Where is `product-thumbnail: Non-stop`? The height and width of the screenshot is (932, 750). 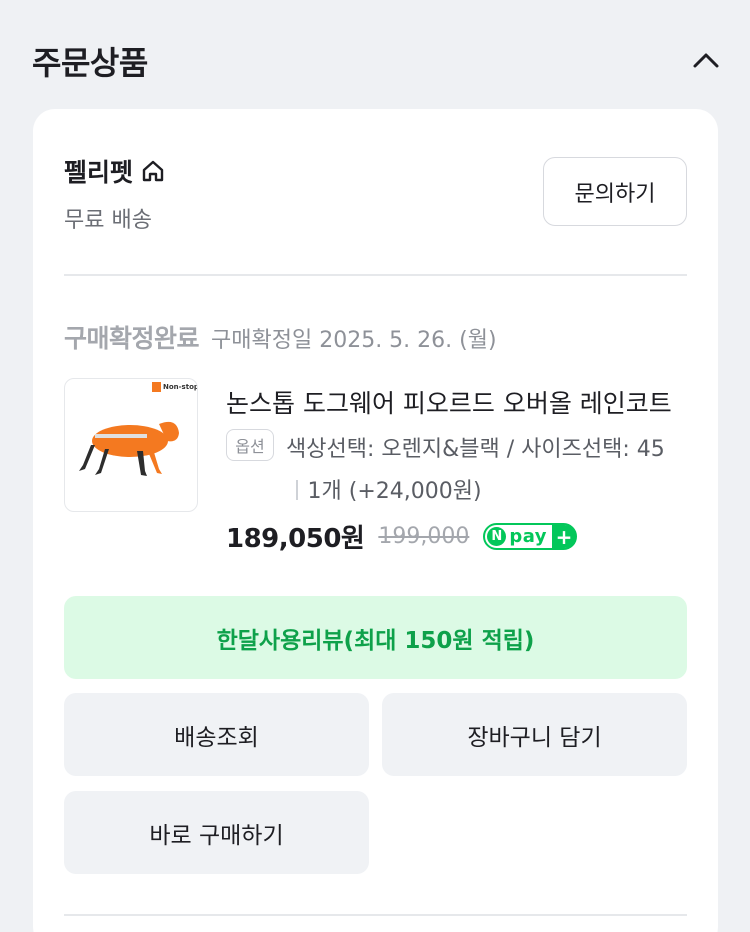
product-thumbnail: Non-stop is located at coordinates (131, 445).